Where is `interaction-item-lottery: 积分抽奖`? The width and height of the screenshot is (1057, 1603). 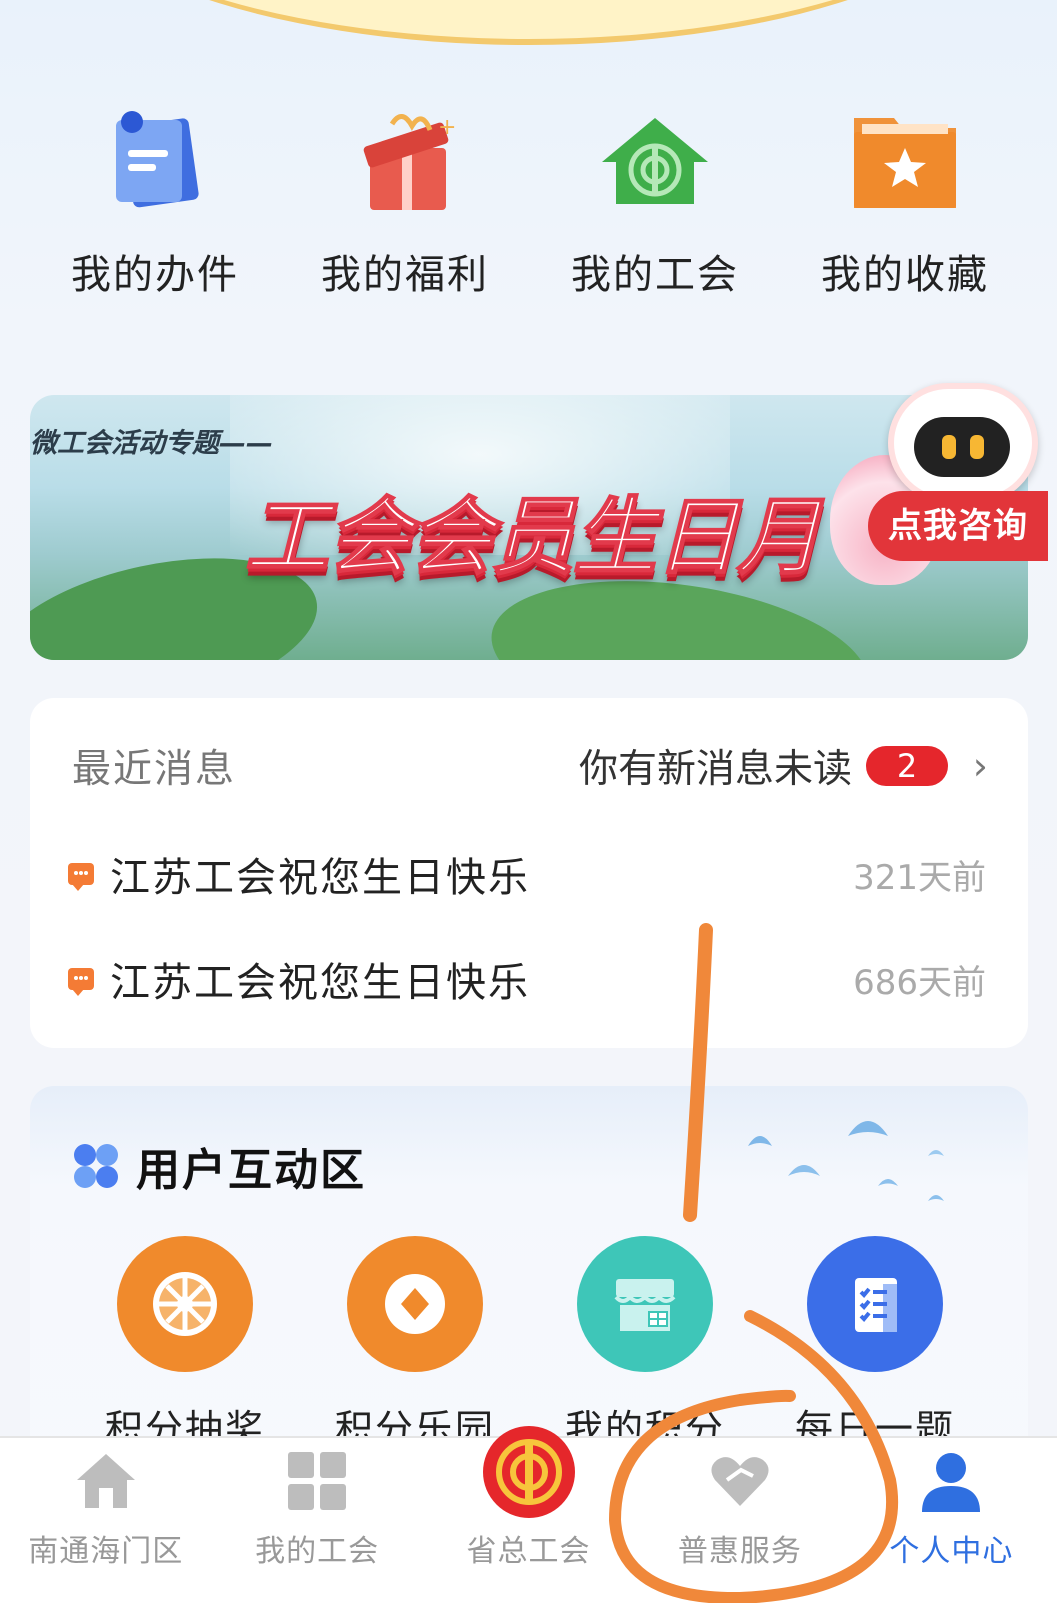 interaction-item-lottery: 积分抽奖 is located at coordinates (185, 1344).